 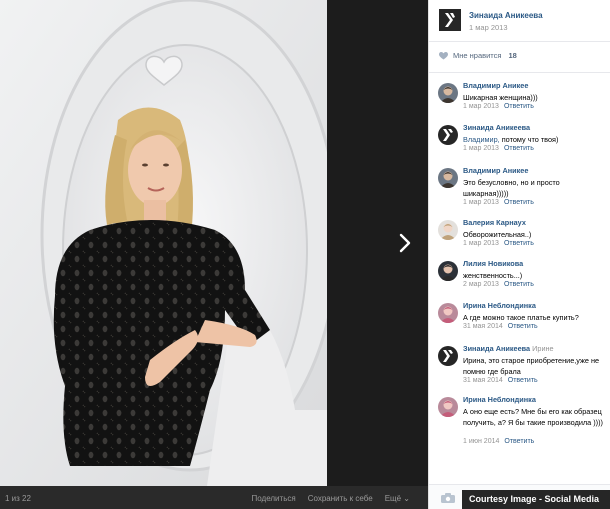 What do you see at coordinates (488, 27) in the screenshot?
I see `post-date: 1 мар 2013` at bounding box center [488, 27].